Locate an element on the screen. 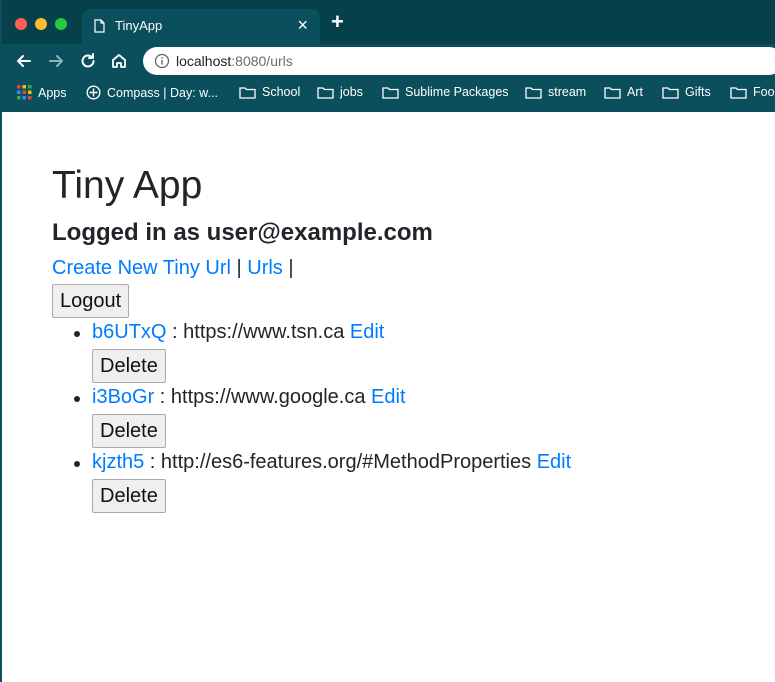 The width and height of the screenshot is (775, 682). bookmark-label: jobs is located at coordinates (351, 92).